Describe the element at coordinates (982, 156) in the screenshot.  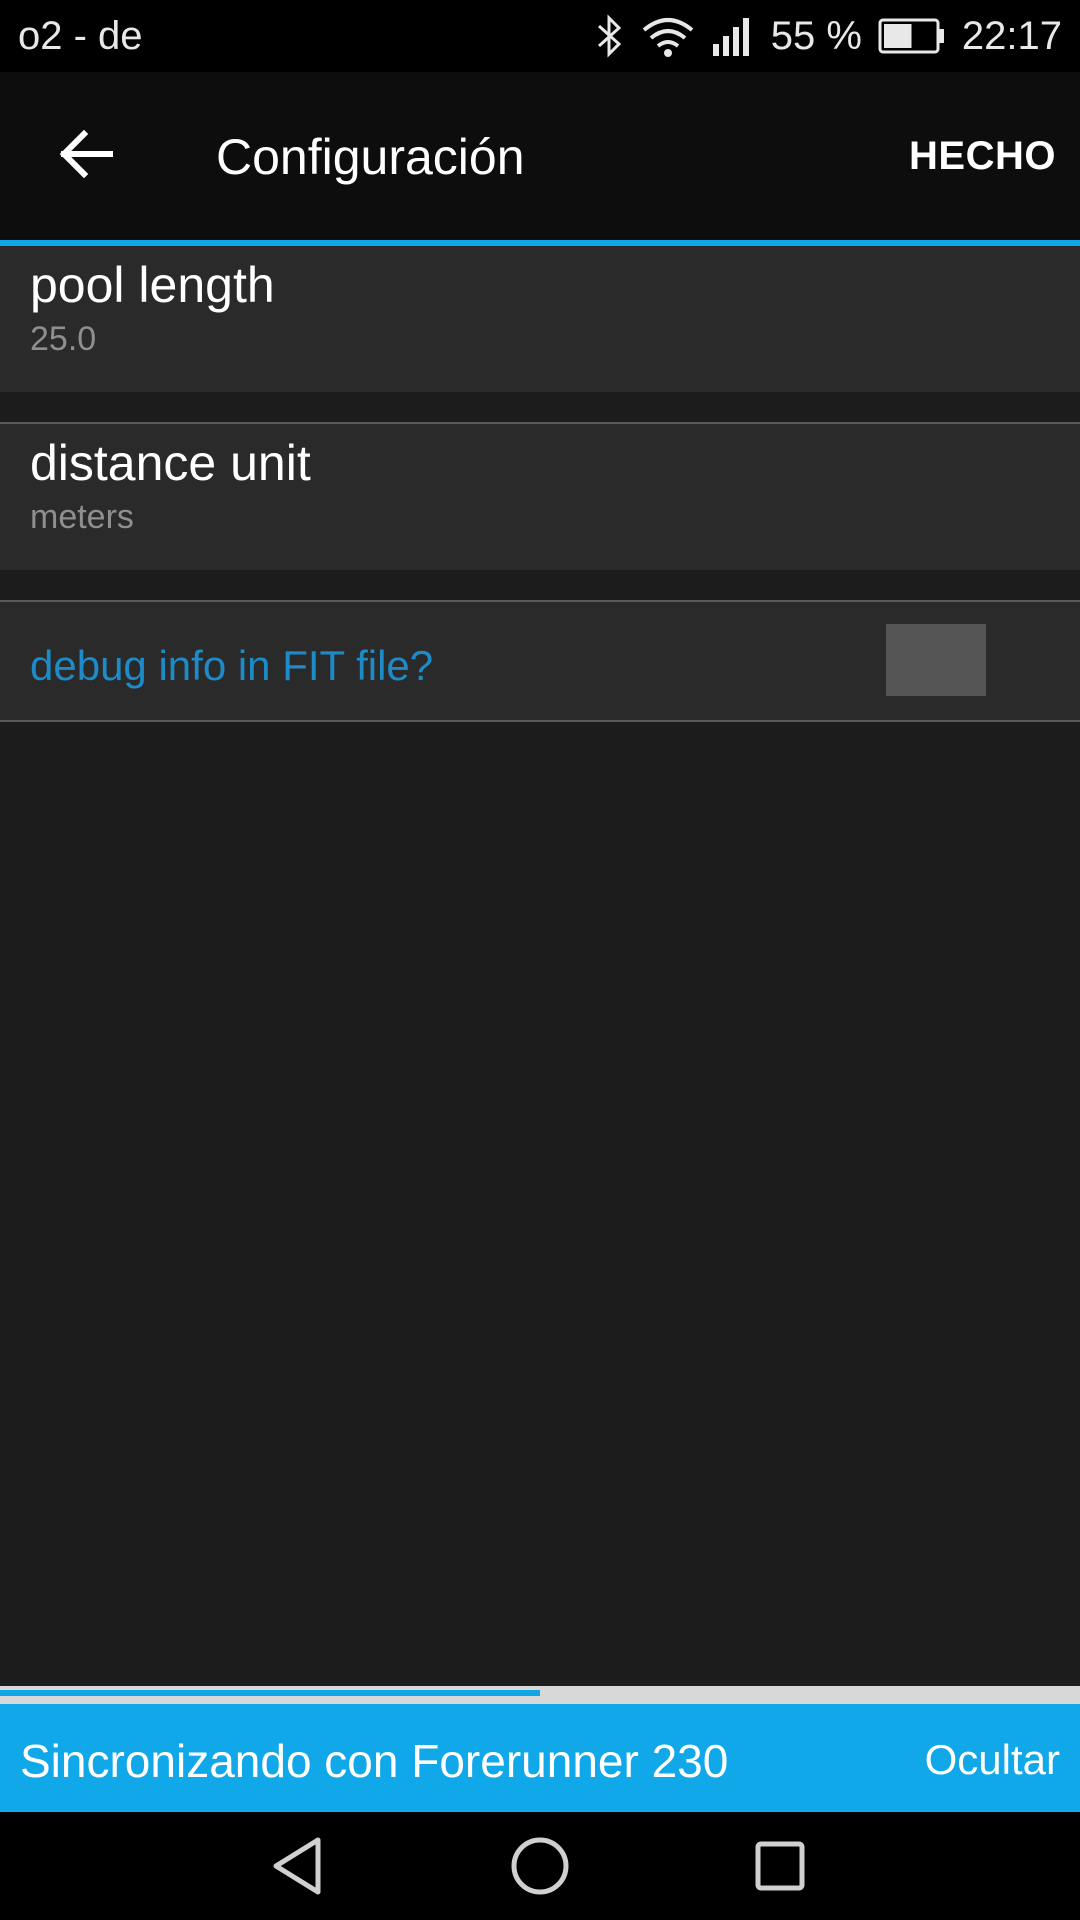
I see `done-button: HECHO` at that location.